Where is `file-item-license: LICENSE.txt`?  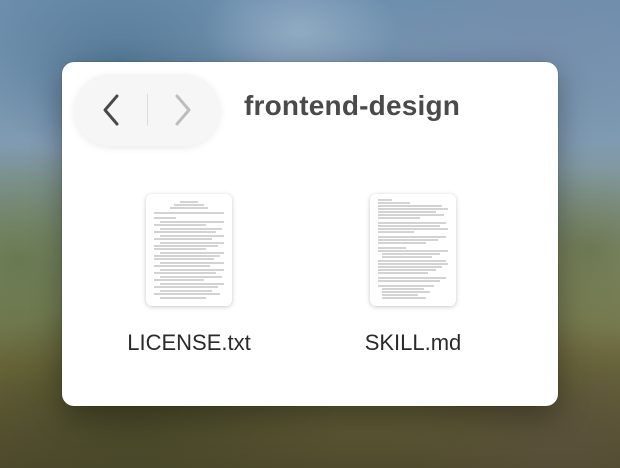
file-item-license: LICENSE.txt is located at coordinates (189, 275).